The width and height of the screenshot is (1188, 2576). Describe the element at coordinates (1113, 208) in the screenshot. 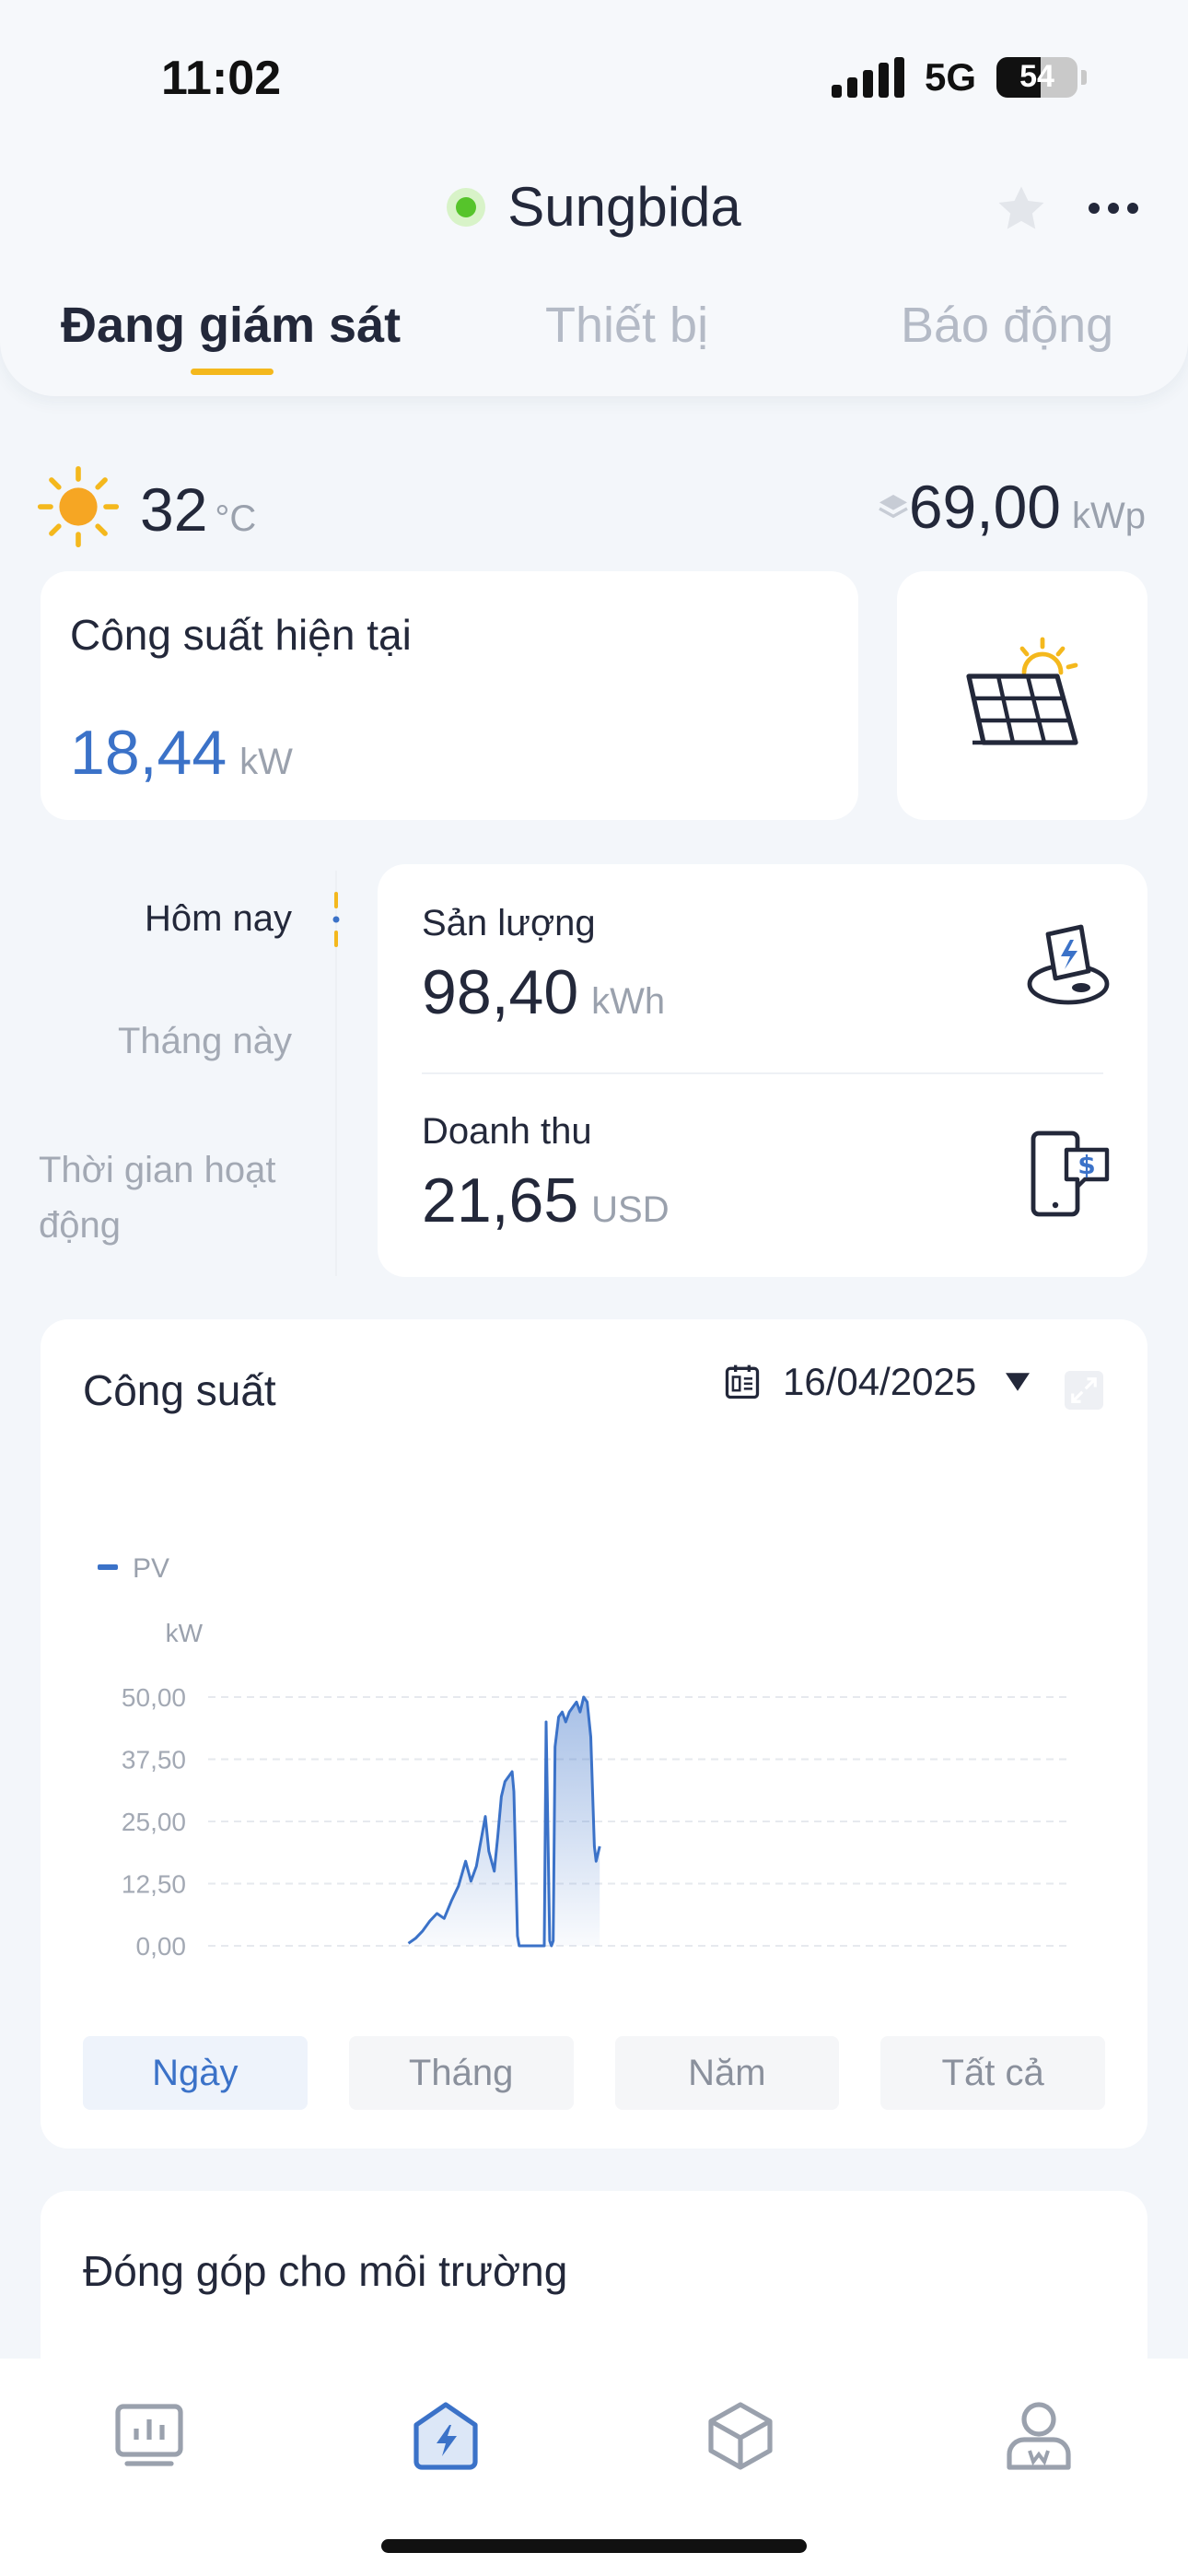

I see `more-options-icon` at that location.